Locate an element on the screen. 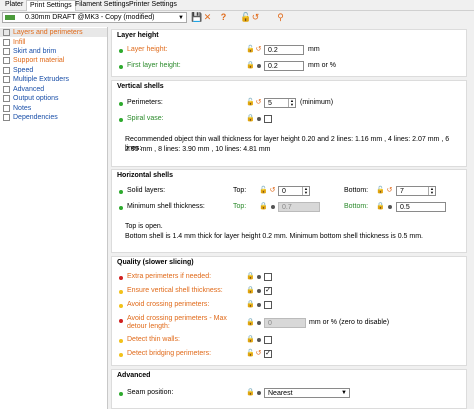 The image size is (474, 409). tab-filament-settings: Filament Settings is located at coordinates (102, 5).